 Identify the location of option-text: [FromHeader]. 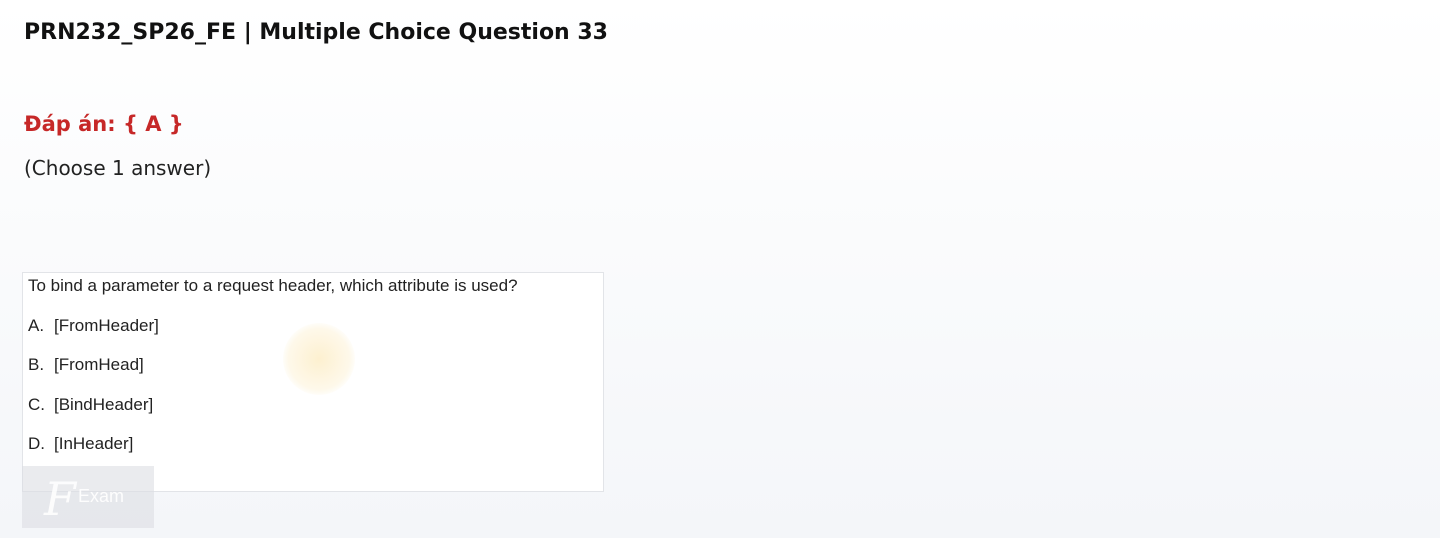
(106, 325).